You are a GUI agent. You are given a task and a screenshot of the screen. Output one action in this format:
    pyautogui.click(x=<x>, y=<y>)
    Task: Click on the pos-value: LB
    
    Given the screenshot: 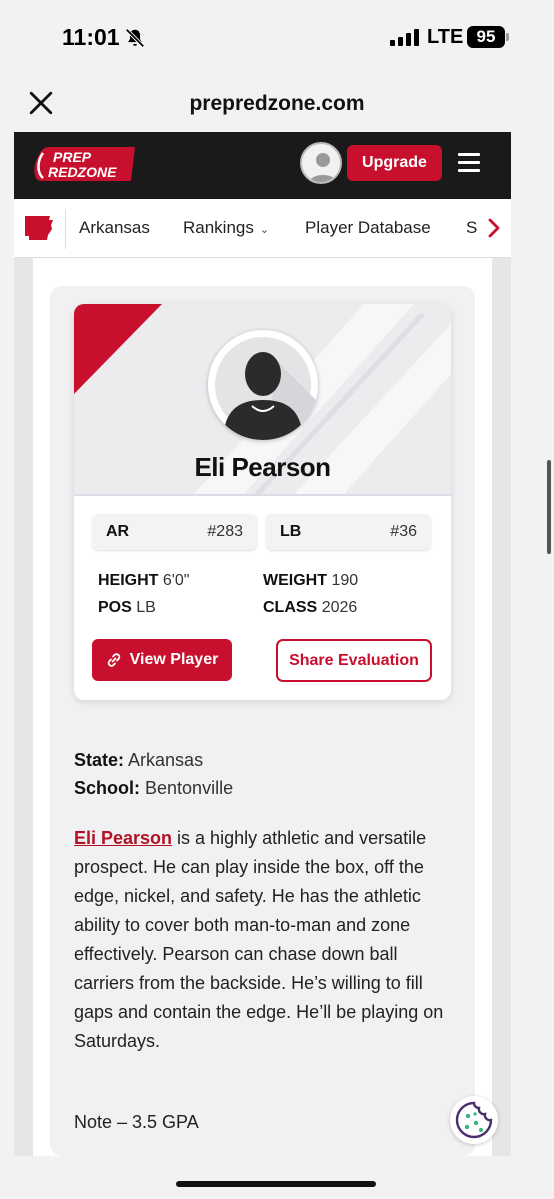 What is the action you would take?
    pyautogui.click(x=146, y=607)
    